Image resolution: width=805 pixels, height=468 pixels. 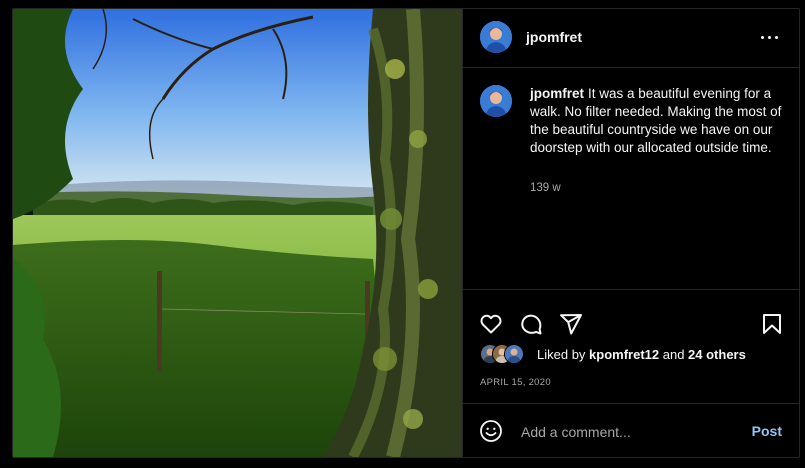 What do you see at coordinates (762, 37) in the screenshot?
I see `more-horizontal-icon` at bounding box center [762, 37].